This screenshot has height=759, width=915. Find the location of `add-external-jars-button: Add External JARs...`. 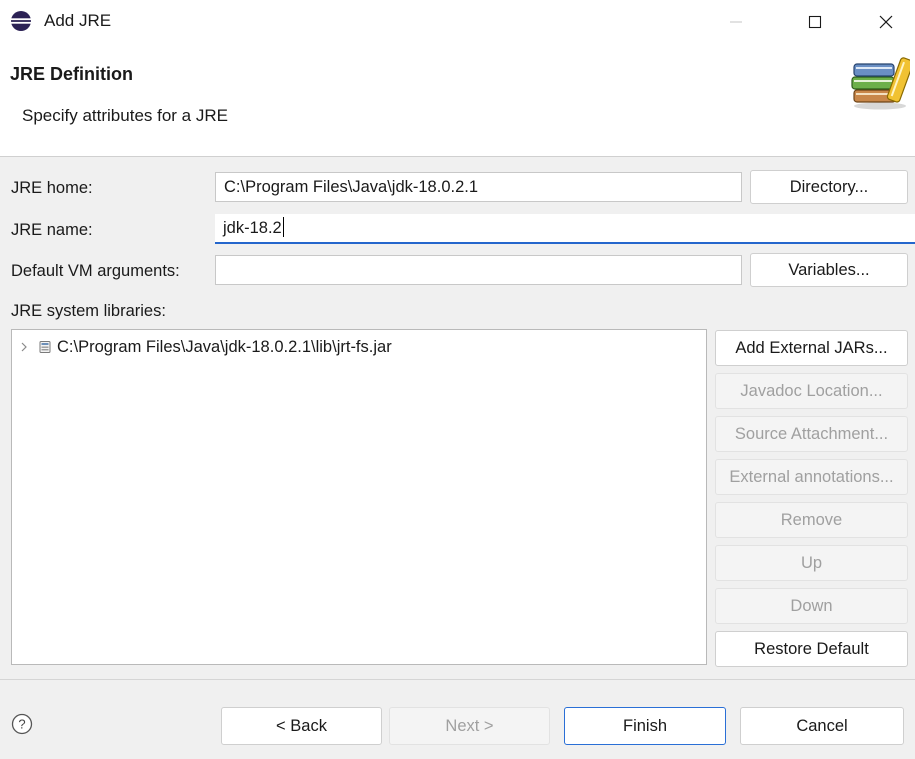

add-external-jars-button: Add External JARs... is located at coordinates (811, 348).